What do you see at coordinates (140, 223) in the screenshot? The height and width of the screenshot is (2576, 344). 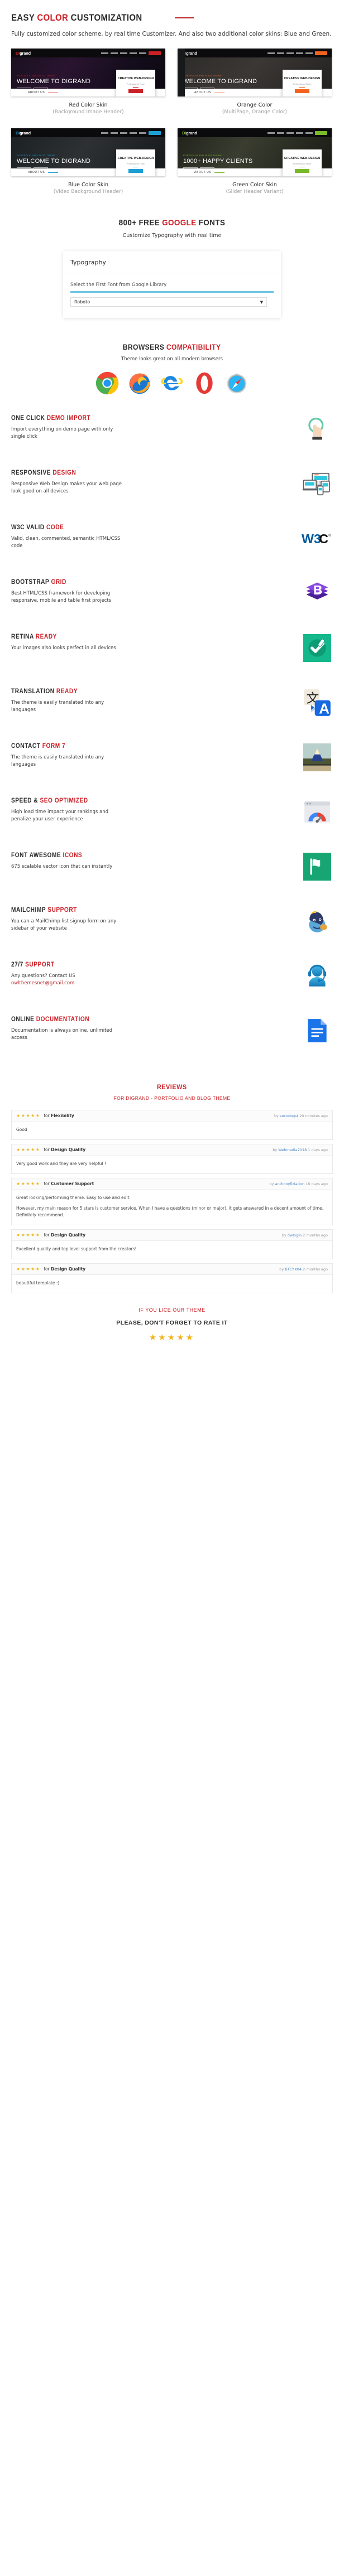 I see `fonts-title-part-1: 800+ FREE` at bounding box center [140, 223].